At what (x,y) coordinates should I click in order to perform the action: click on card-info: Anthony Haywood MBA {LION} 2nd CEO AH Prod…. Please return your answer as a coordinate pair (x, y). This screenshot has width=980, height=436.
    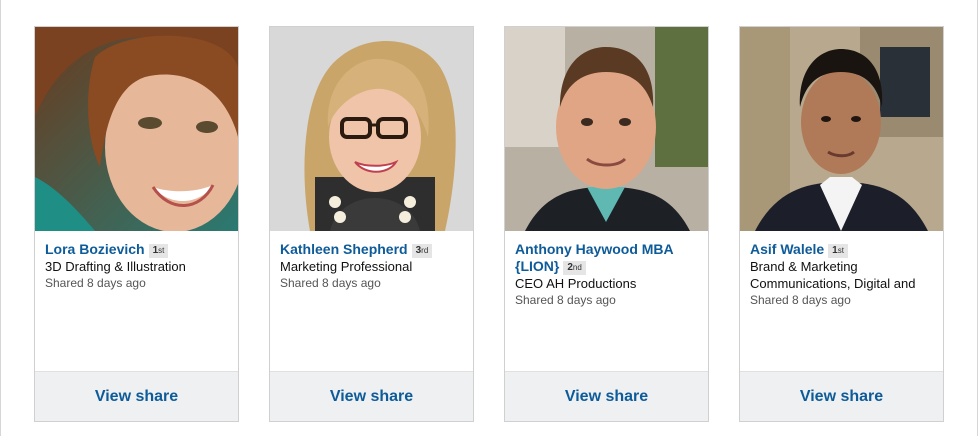
    Looking at the image, I should click on (607, 275).